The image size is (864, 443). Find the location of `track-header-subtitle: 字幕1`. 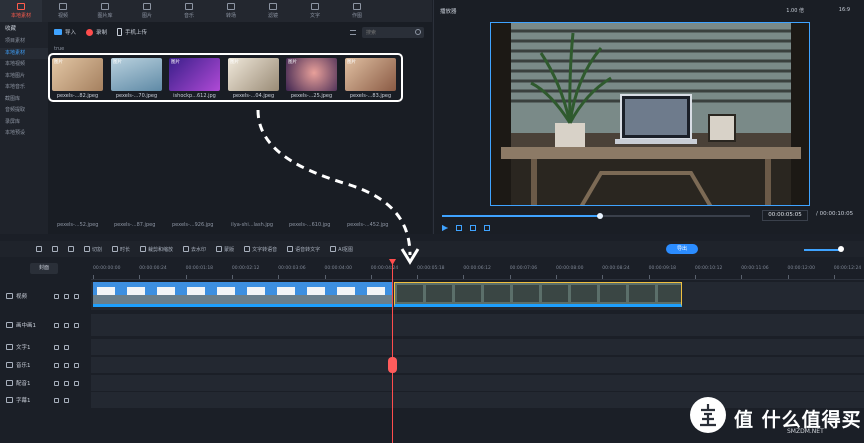

track-header-subtitle: 字幕1 is located at coordinates (45, 400).